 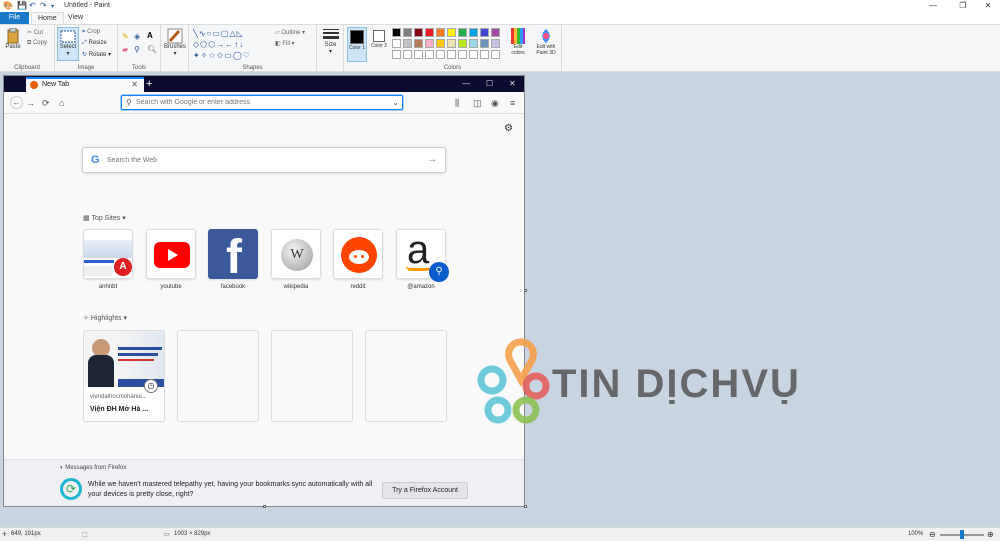 What do you see at coordinates (30, 103) in the screenshot?
I see `forward-icon: →` at bounding box center [30, 103].